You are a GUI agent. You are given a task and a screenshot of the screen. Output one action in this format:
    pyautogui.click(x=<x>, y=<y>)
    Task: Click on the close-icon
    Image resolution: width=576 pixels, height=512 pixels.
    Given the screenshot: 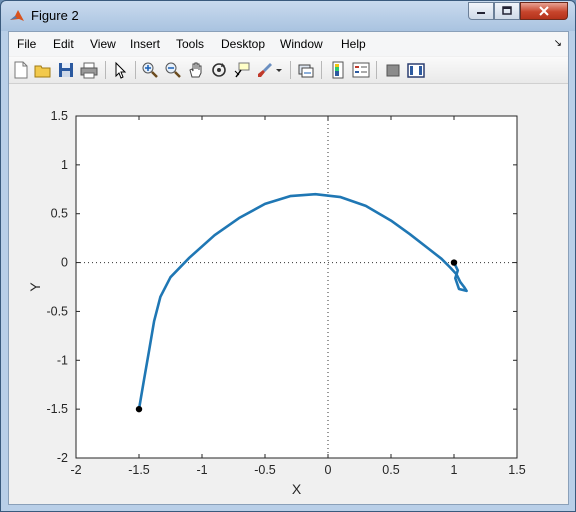 What is the action you would take?
    pyautogui.click(x=544, y=11)
    